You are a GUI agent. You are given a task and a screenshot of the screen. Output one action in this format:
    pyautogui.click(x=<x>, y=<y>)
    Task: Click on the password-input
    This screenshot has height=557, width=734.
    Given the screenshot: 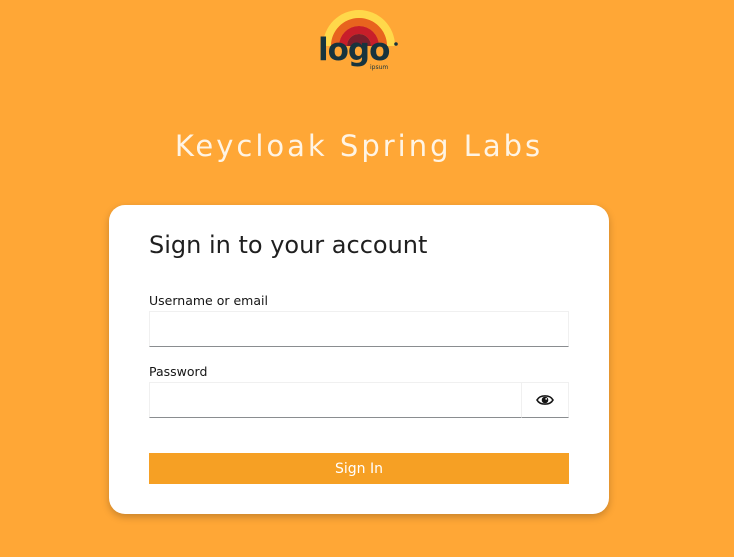 What is the action you would take?
    pyautogui.click(x=335, y=400)
    